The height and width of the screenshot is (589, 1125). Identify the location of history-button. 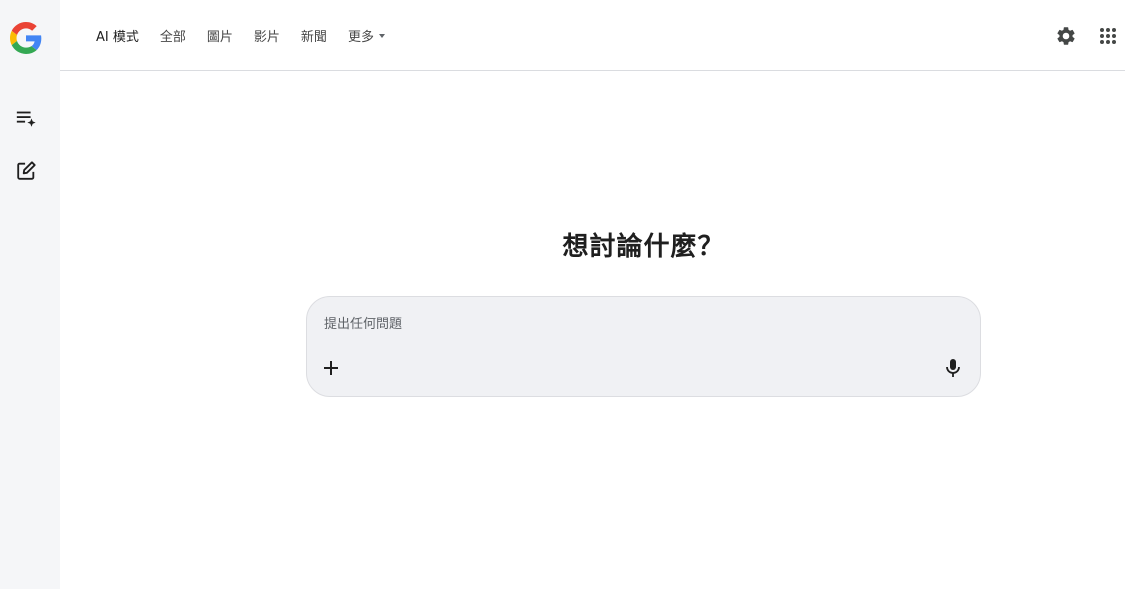
(26, 118).